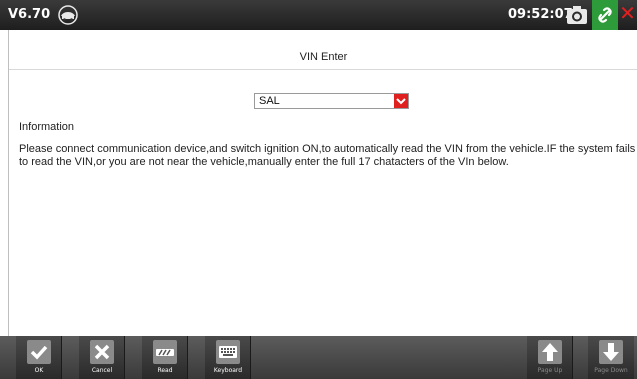  Describe the element at coordinates (269, 101) in the screenshot. I see `vin-select-value: SAL` at that location.